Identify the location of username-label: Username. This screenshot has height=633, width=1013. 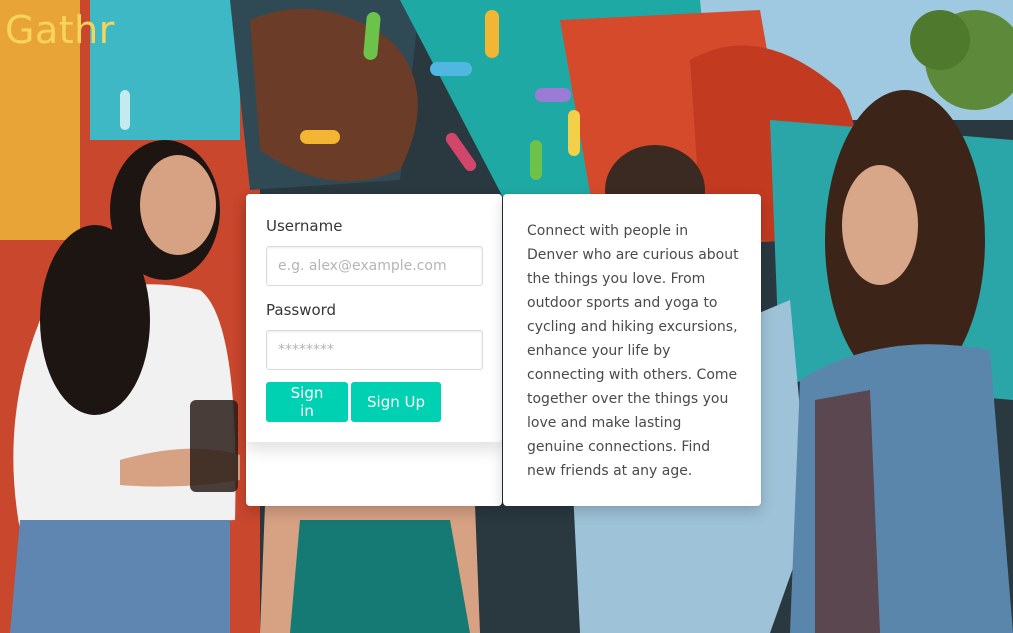
(304, 226).